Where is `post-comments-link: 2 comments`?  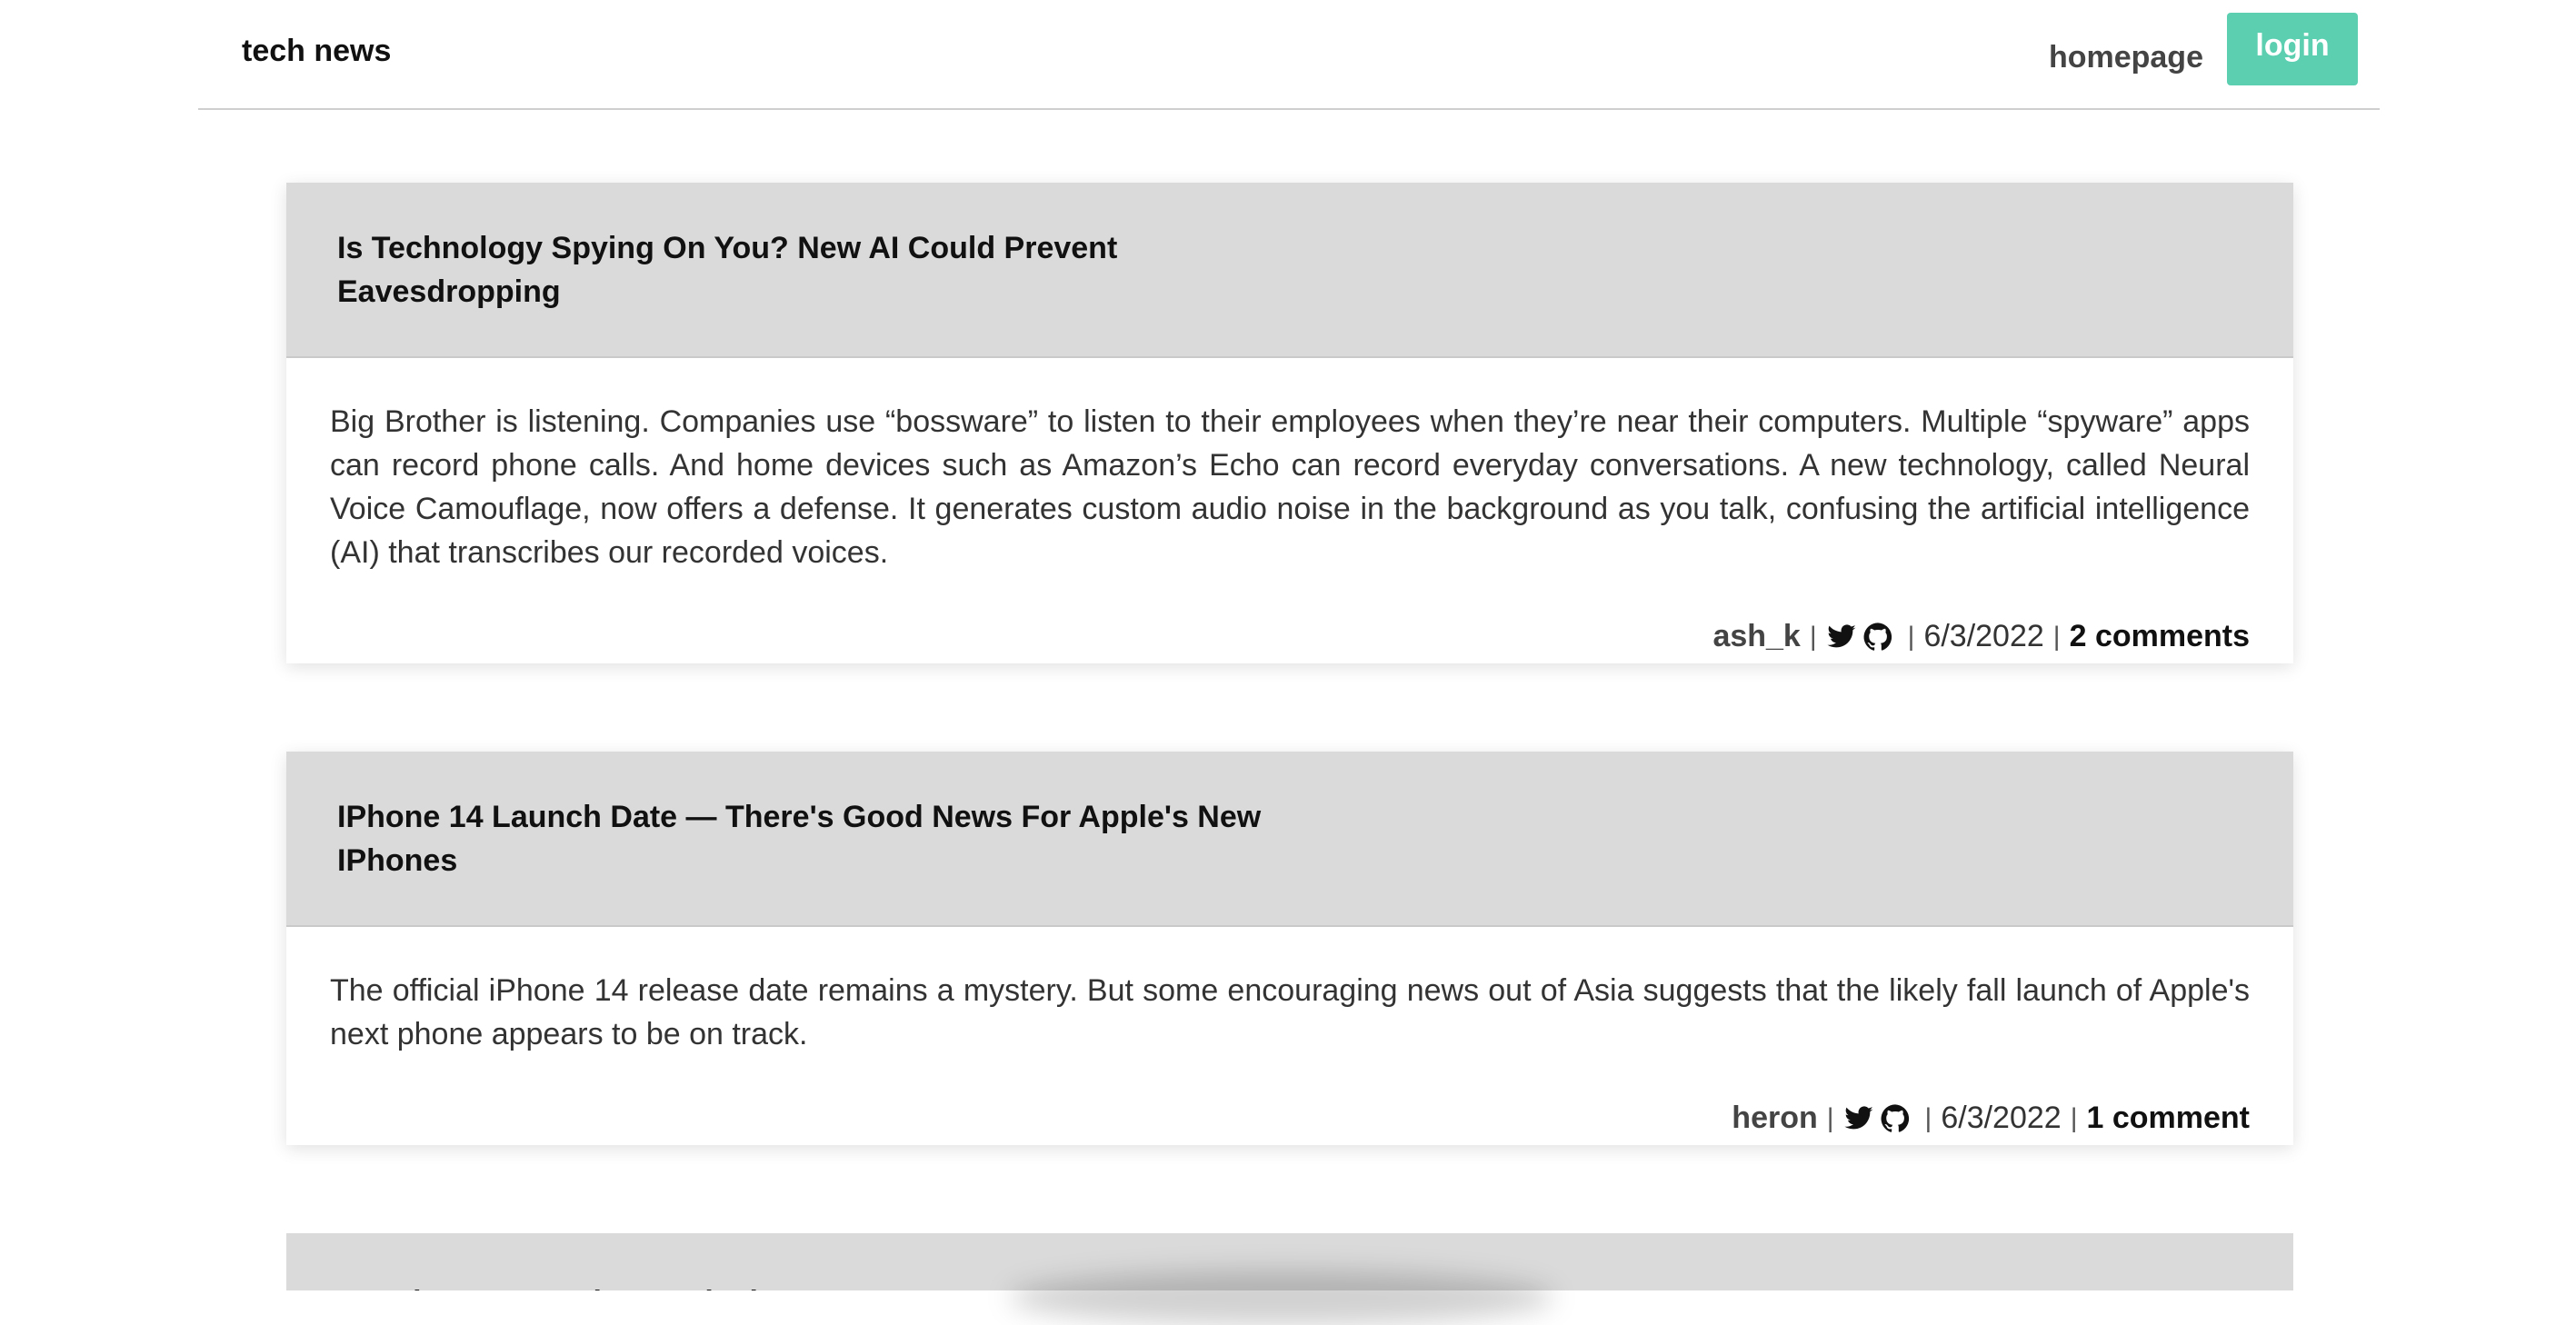
post-comments-link: 2 comments is located at coordinates (2160, 636).